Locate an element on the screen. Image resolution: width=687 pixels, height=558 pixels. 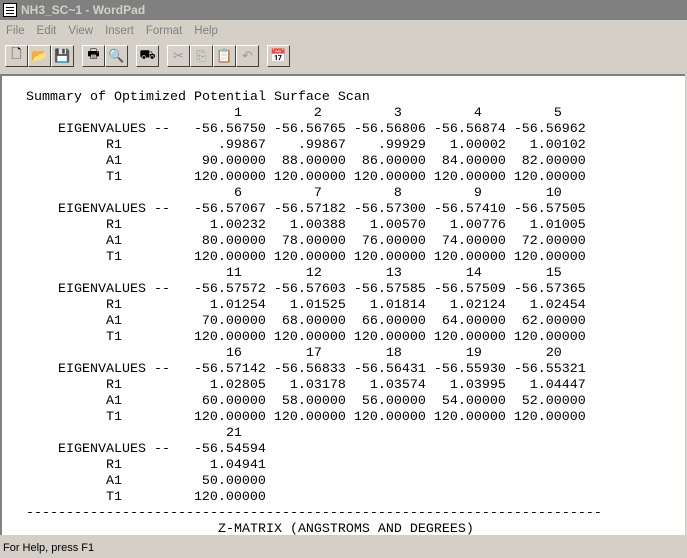
open-button: 📂 is located at coordinates (39, 56).